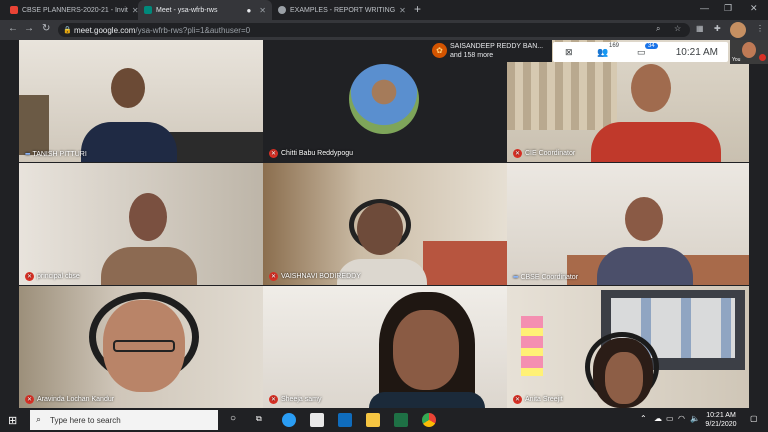 This screenshot has height=432, width=768. Describe the element at coordinates (259, 419) in the screenshot. I see `task-view-icon: ⧉` at that location.